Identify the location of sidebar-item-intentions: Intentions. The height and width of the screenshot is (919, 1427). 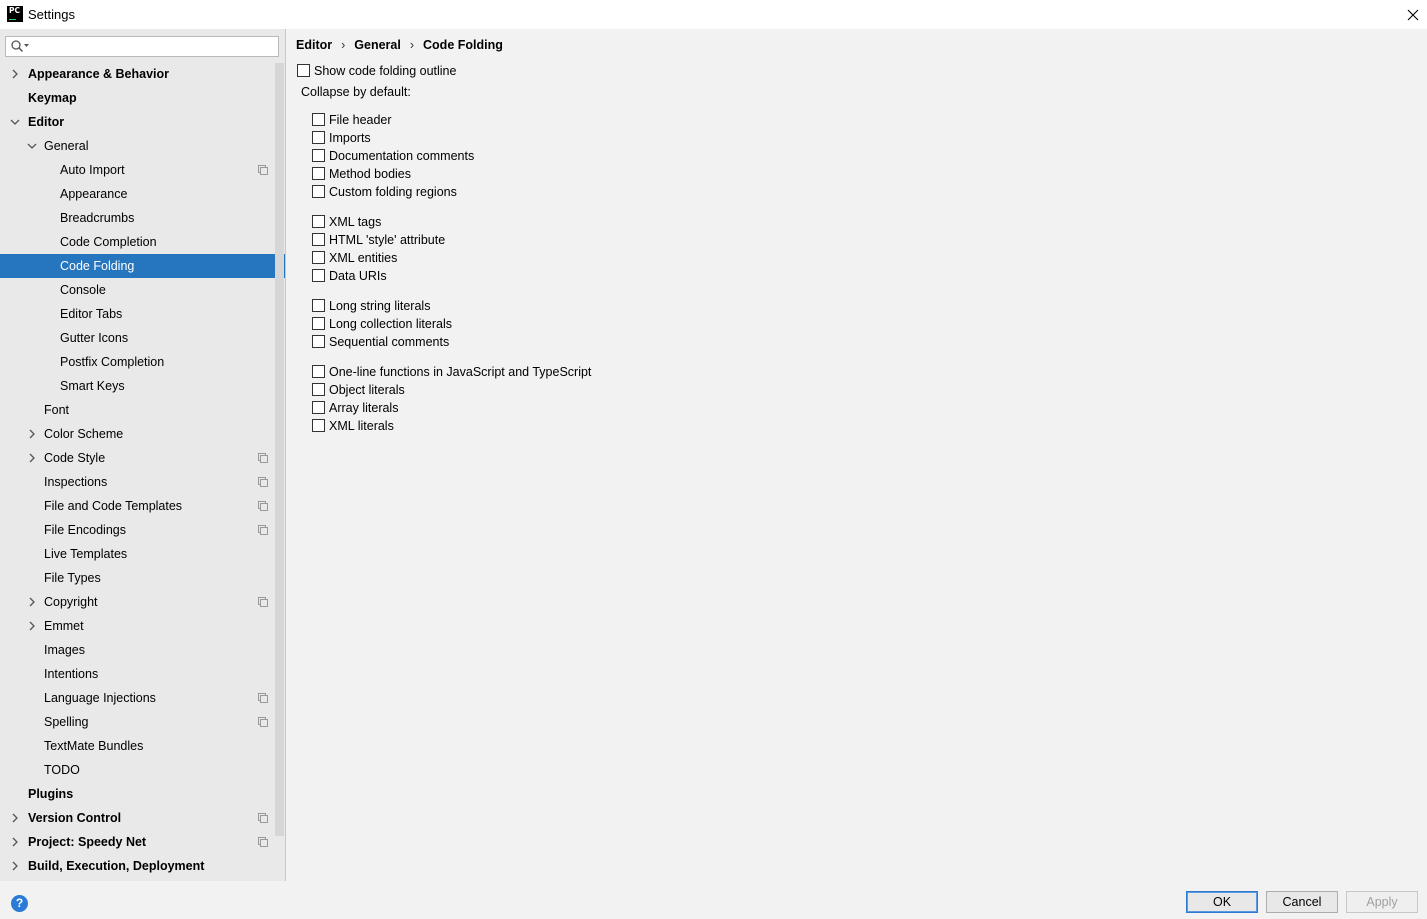
(137, 674).